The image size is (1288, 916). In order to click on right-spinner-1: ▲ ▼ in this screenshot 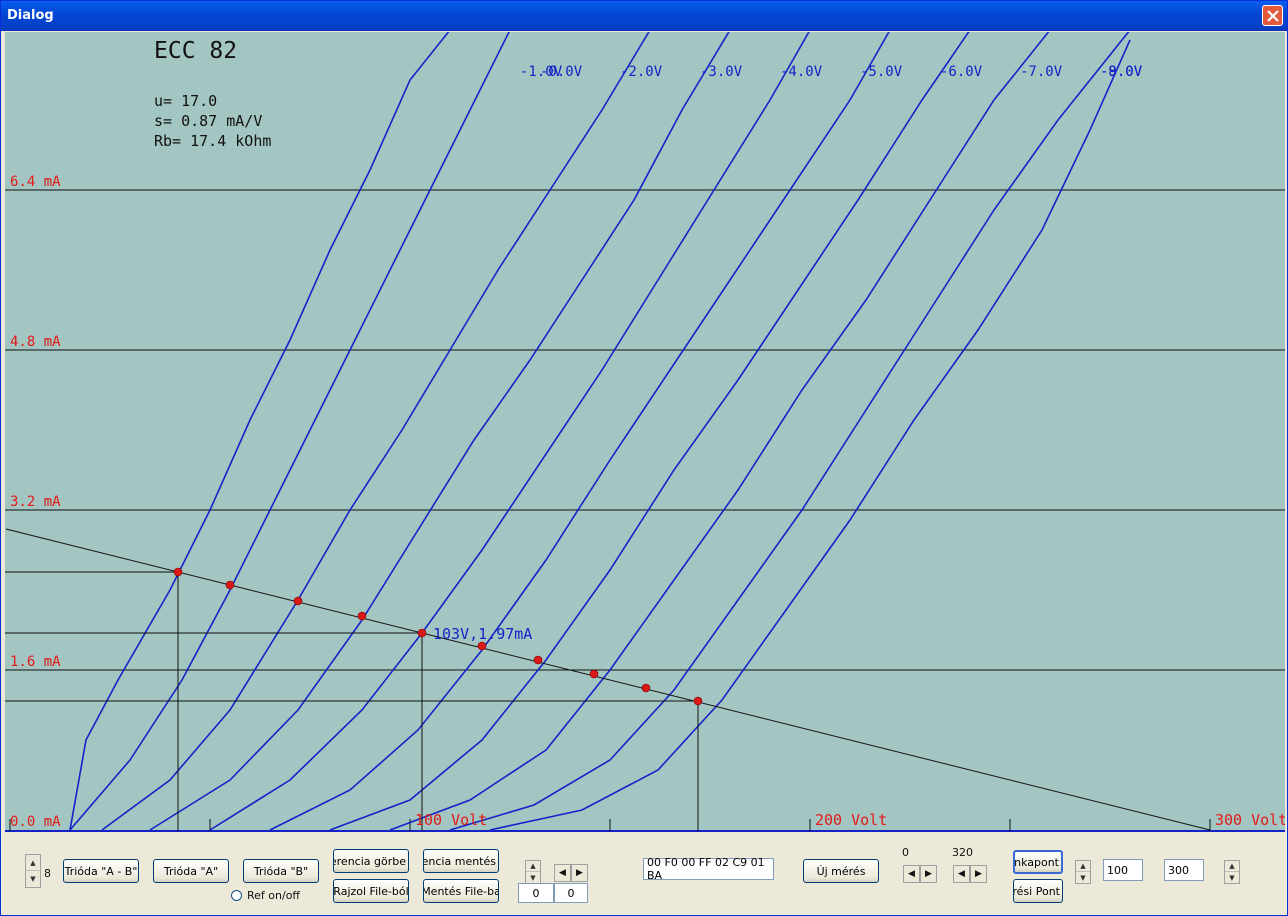, I will do `click(1083, 872)`.